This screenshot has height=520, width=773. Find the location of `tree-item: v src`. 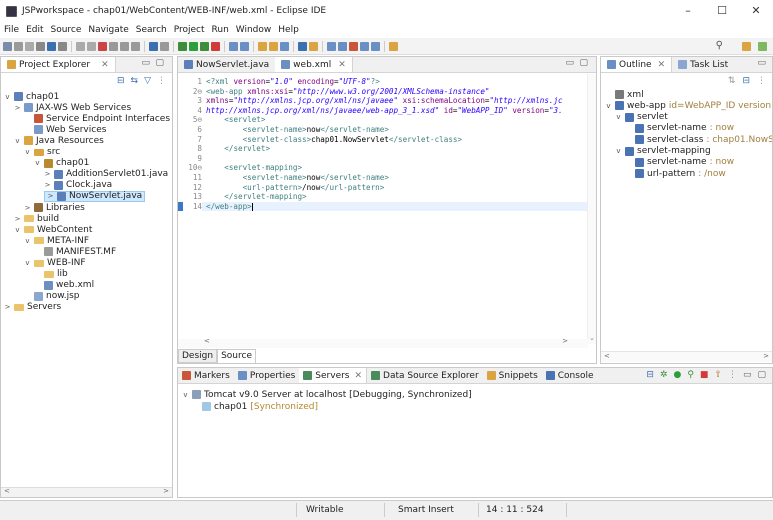

tree-item: v src is located at coordinates (42, 152).